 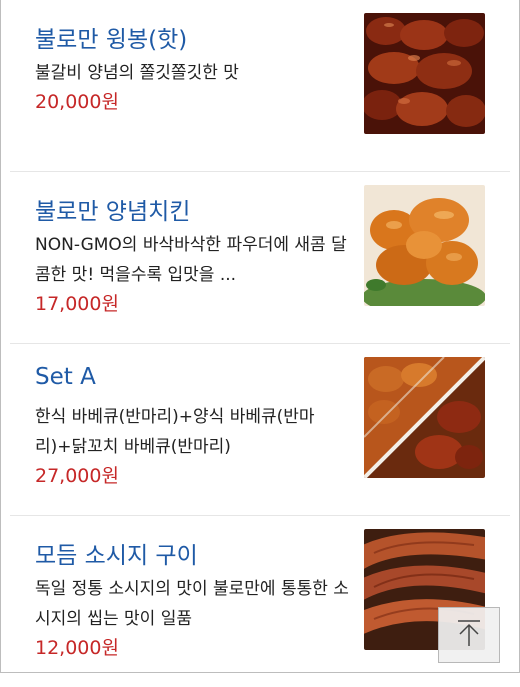 I want to click on menu-item-name: 모듬 소시지 구이, so click(x=116, y=556).